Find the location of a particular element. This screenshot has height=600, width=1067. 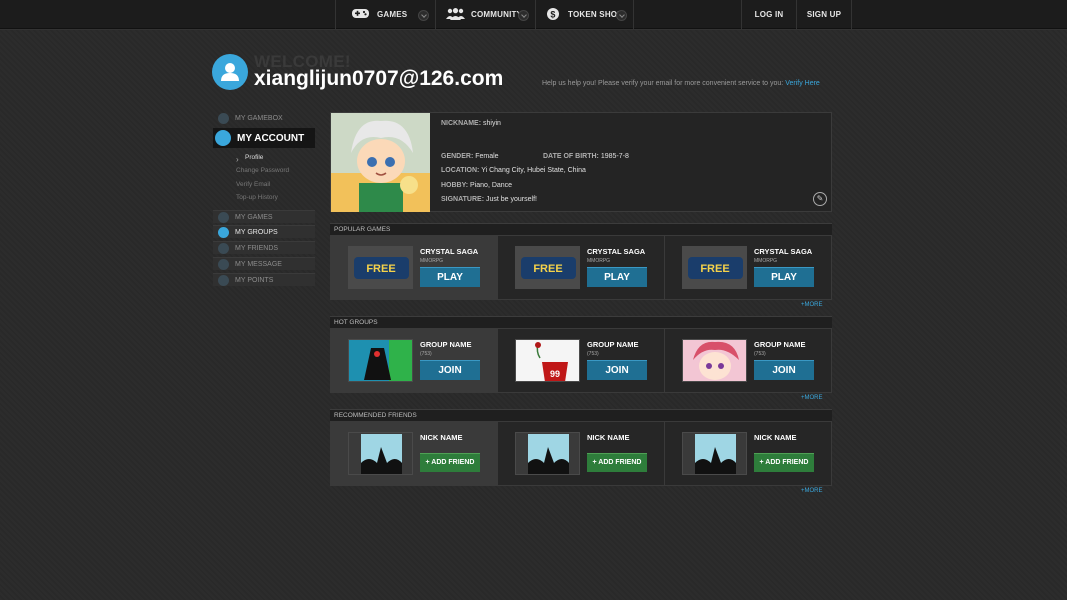

profile-nickname: NICKNAME: shiyin is located at coordinates (471, 123).